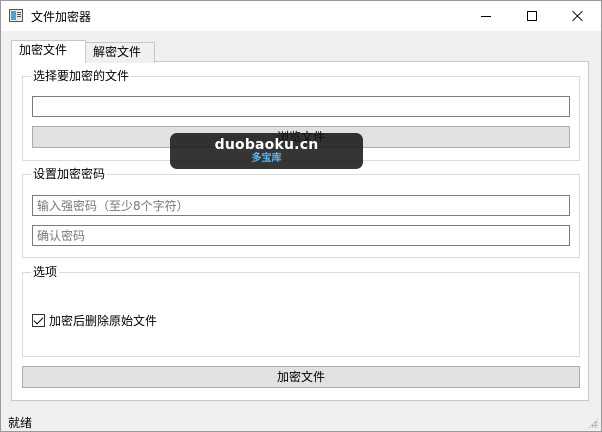  Describe the element at coordinates (301, 421) in the screenshot. I see `status-bar: 就绪` at that location.